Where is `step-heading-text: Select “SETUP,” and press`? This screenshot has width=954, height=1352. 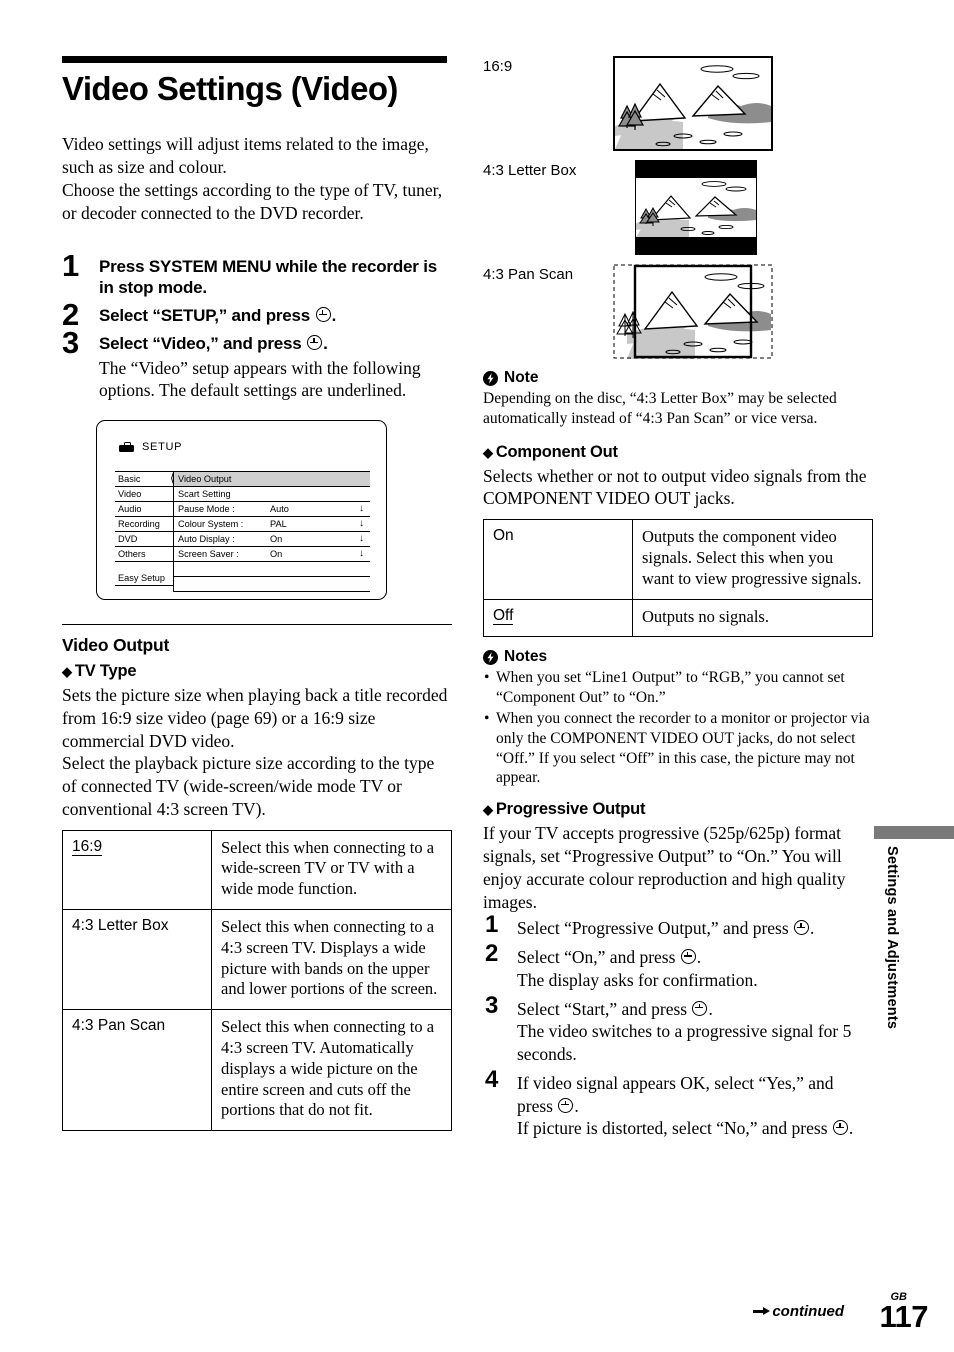
step-heading-text: Select “SETUP,” and press is located at coordinates (205, 316).